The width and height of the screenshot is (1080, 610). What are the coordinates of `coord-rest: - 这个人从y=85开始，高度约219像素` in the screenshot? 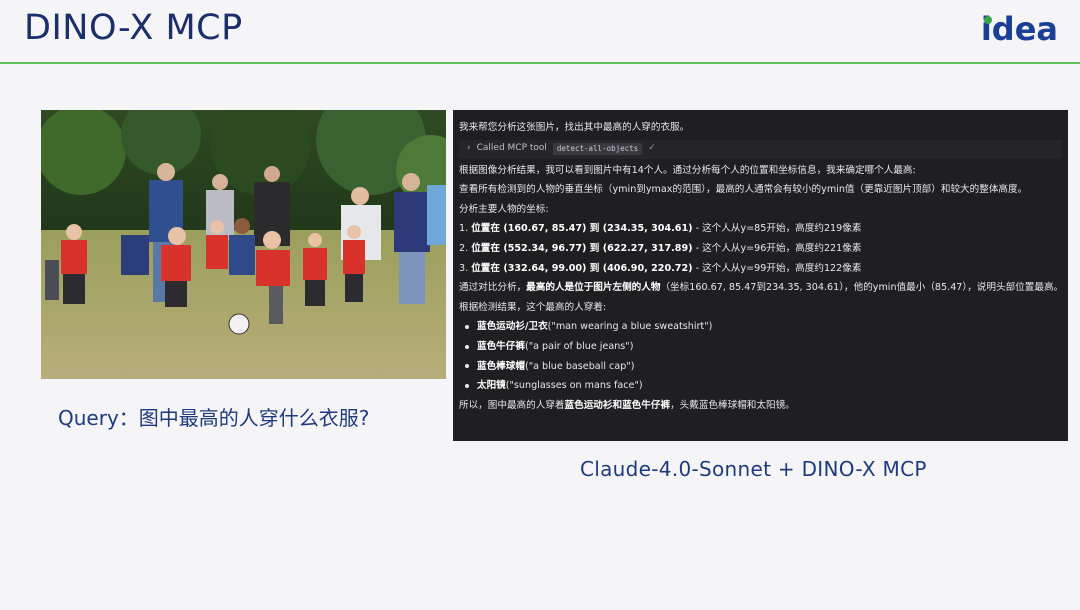 It's located at (777, 229).